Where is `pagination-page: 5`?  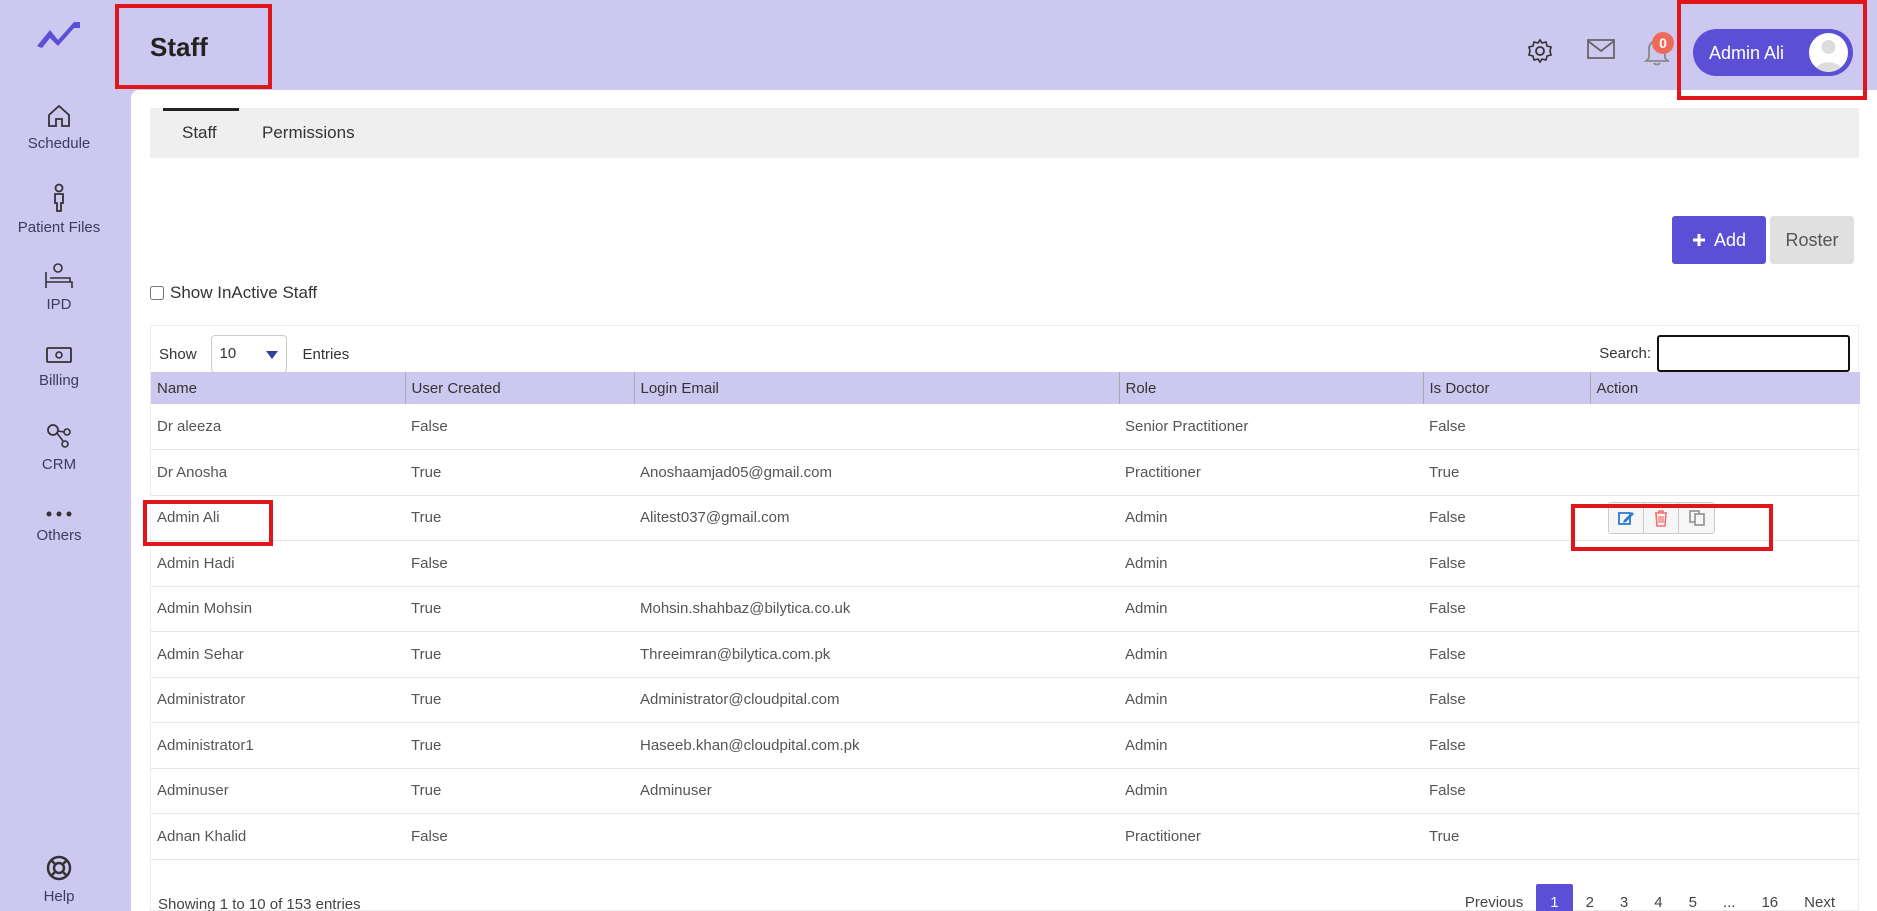
pagination-page: 5 is located at coordinates (1693, 897).